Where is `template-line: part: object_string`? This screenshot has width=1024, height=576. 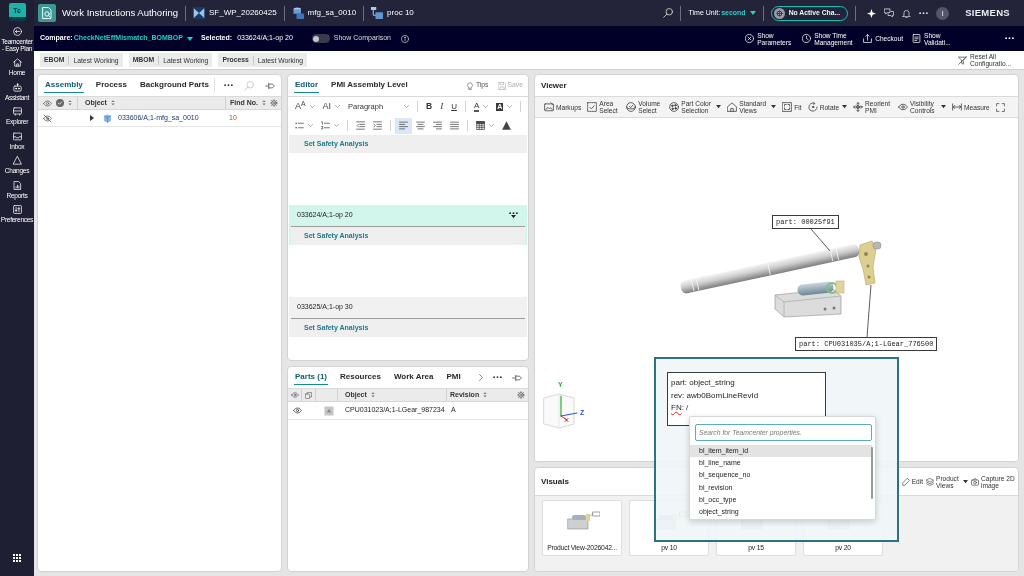
template-line: part: object_string is located at coordinates (703, 383).